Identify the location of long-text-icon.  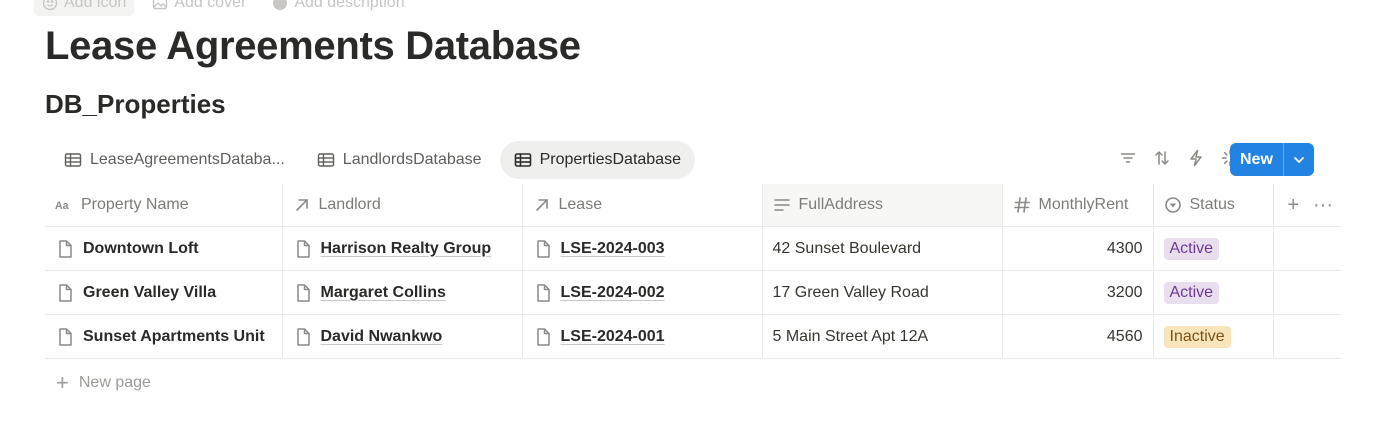
(781, 205).